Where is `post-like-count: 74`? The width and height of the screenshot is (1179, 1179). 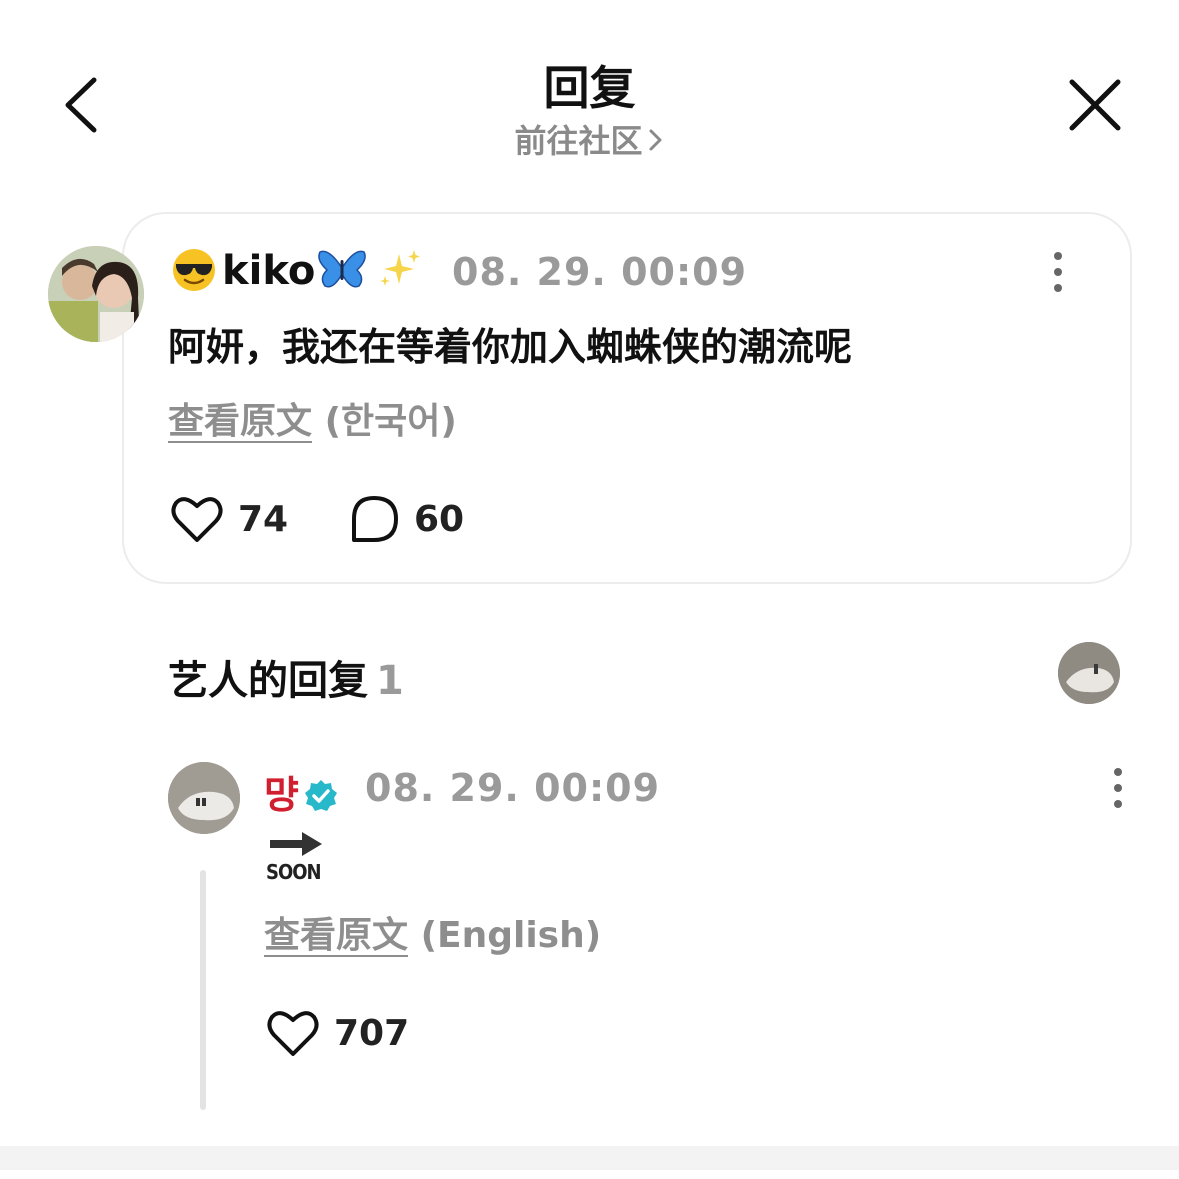
post-like-count: 74 is located at coordinates (263, 519).